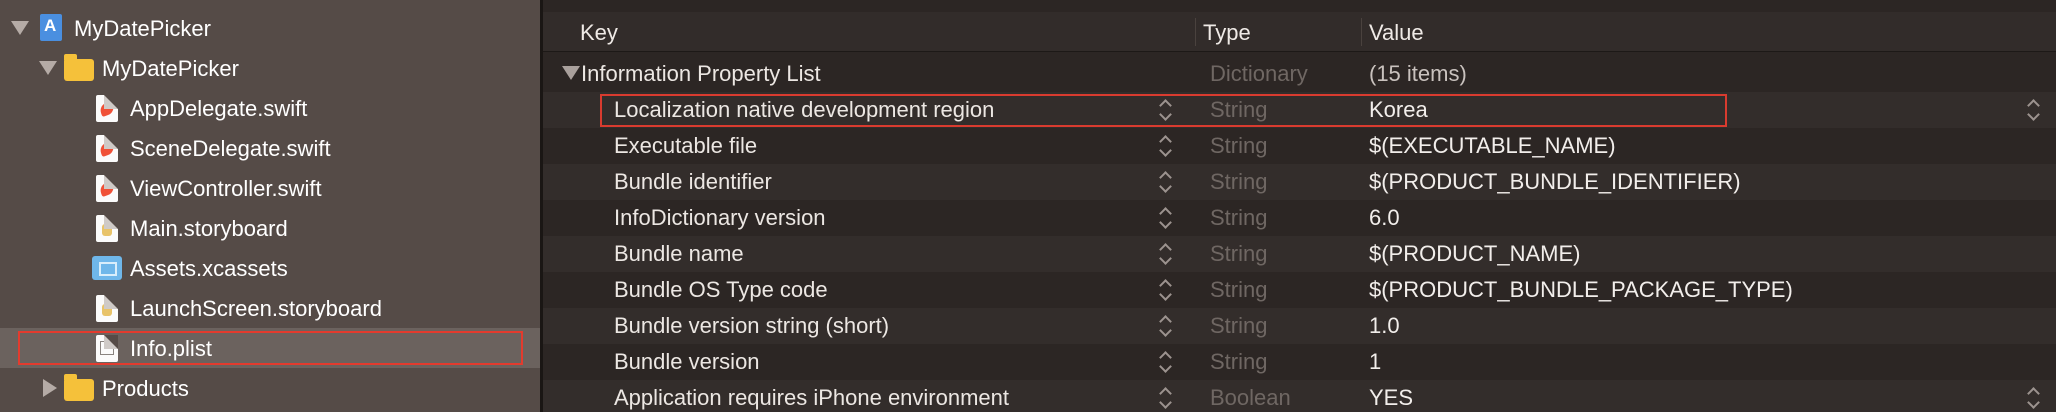  I want to click on plist-value: 1.0, so click(1384, 326).